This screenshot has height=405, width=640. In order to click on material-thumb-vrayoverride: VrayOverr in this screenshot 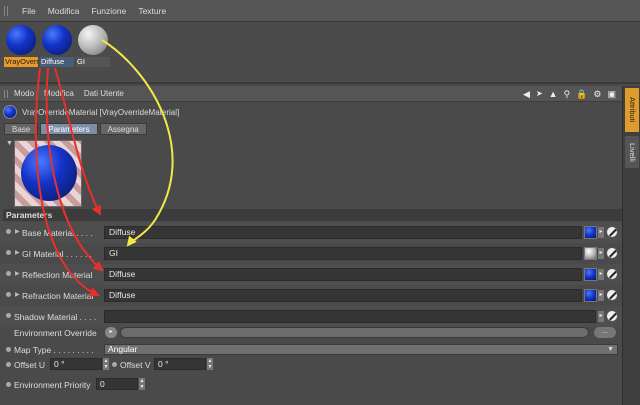, I will do `click(21, 46)`.